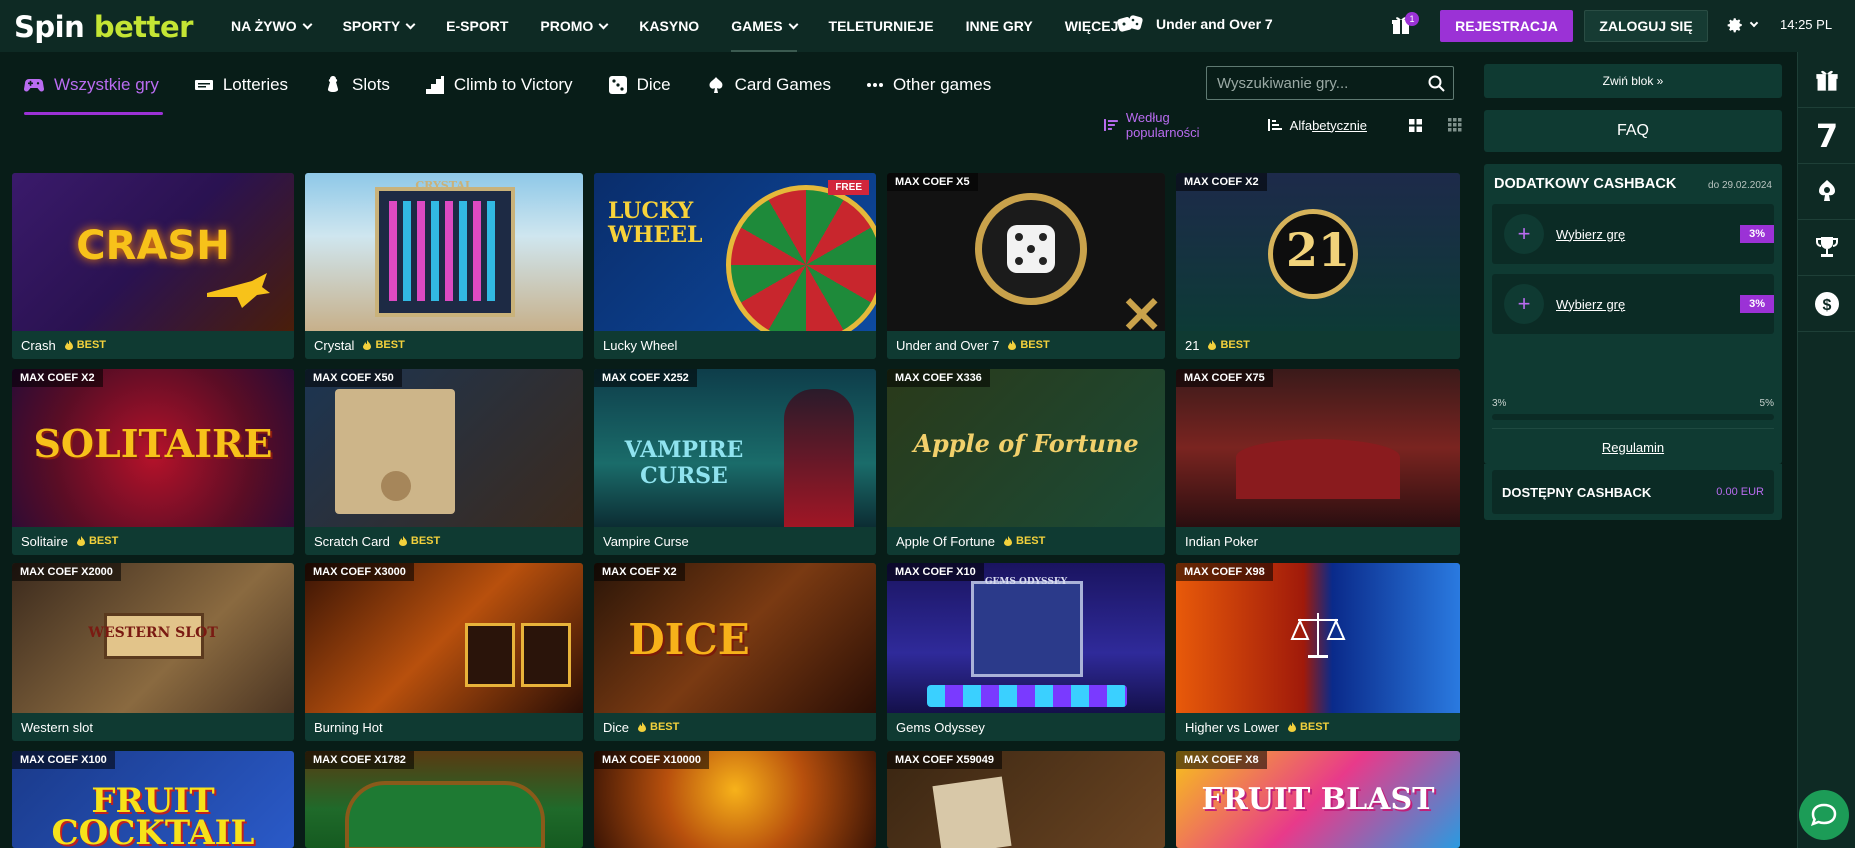  Describe the element at coordinates (938, 378) in the screenshot. I see `max-coef-badge: MAX COEF X336` at that location.